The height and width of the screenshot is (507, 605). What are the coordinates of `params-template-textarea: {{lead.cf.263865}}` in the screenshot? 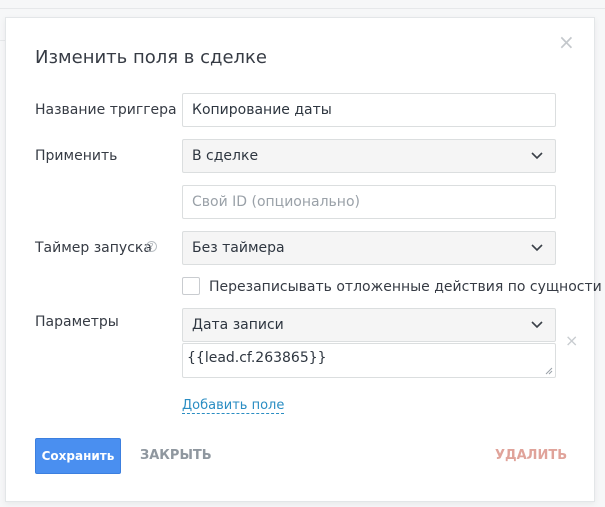 It's located at (369, 360).